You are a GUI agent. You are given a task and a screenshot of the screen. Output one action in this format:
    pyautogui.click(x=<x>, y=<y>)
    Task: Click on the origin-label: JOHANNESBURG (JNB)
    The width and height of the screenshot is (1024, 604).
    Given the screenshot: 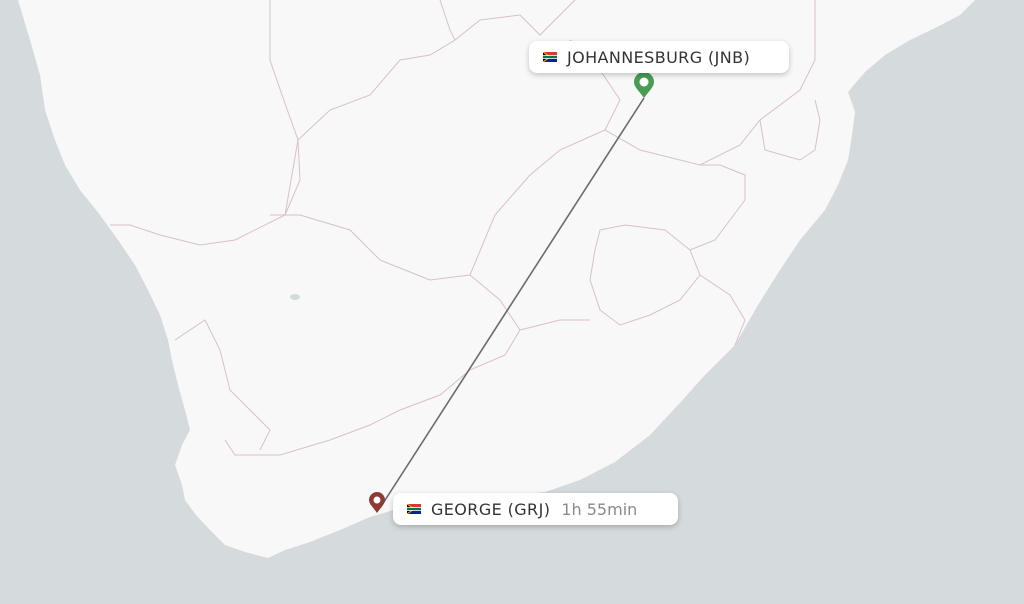 What is the action you would take?
    pyautogui.click(x=659, y=57)
    